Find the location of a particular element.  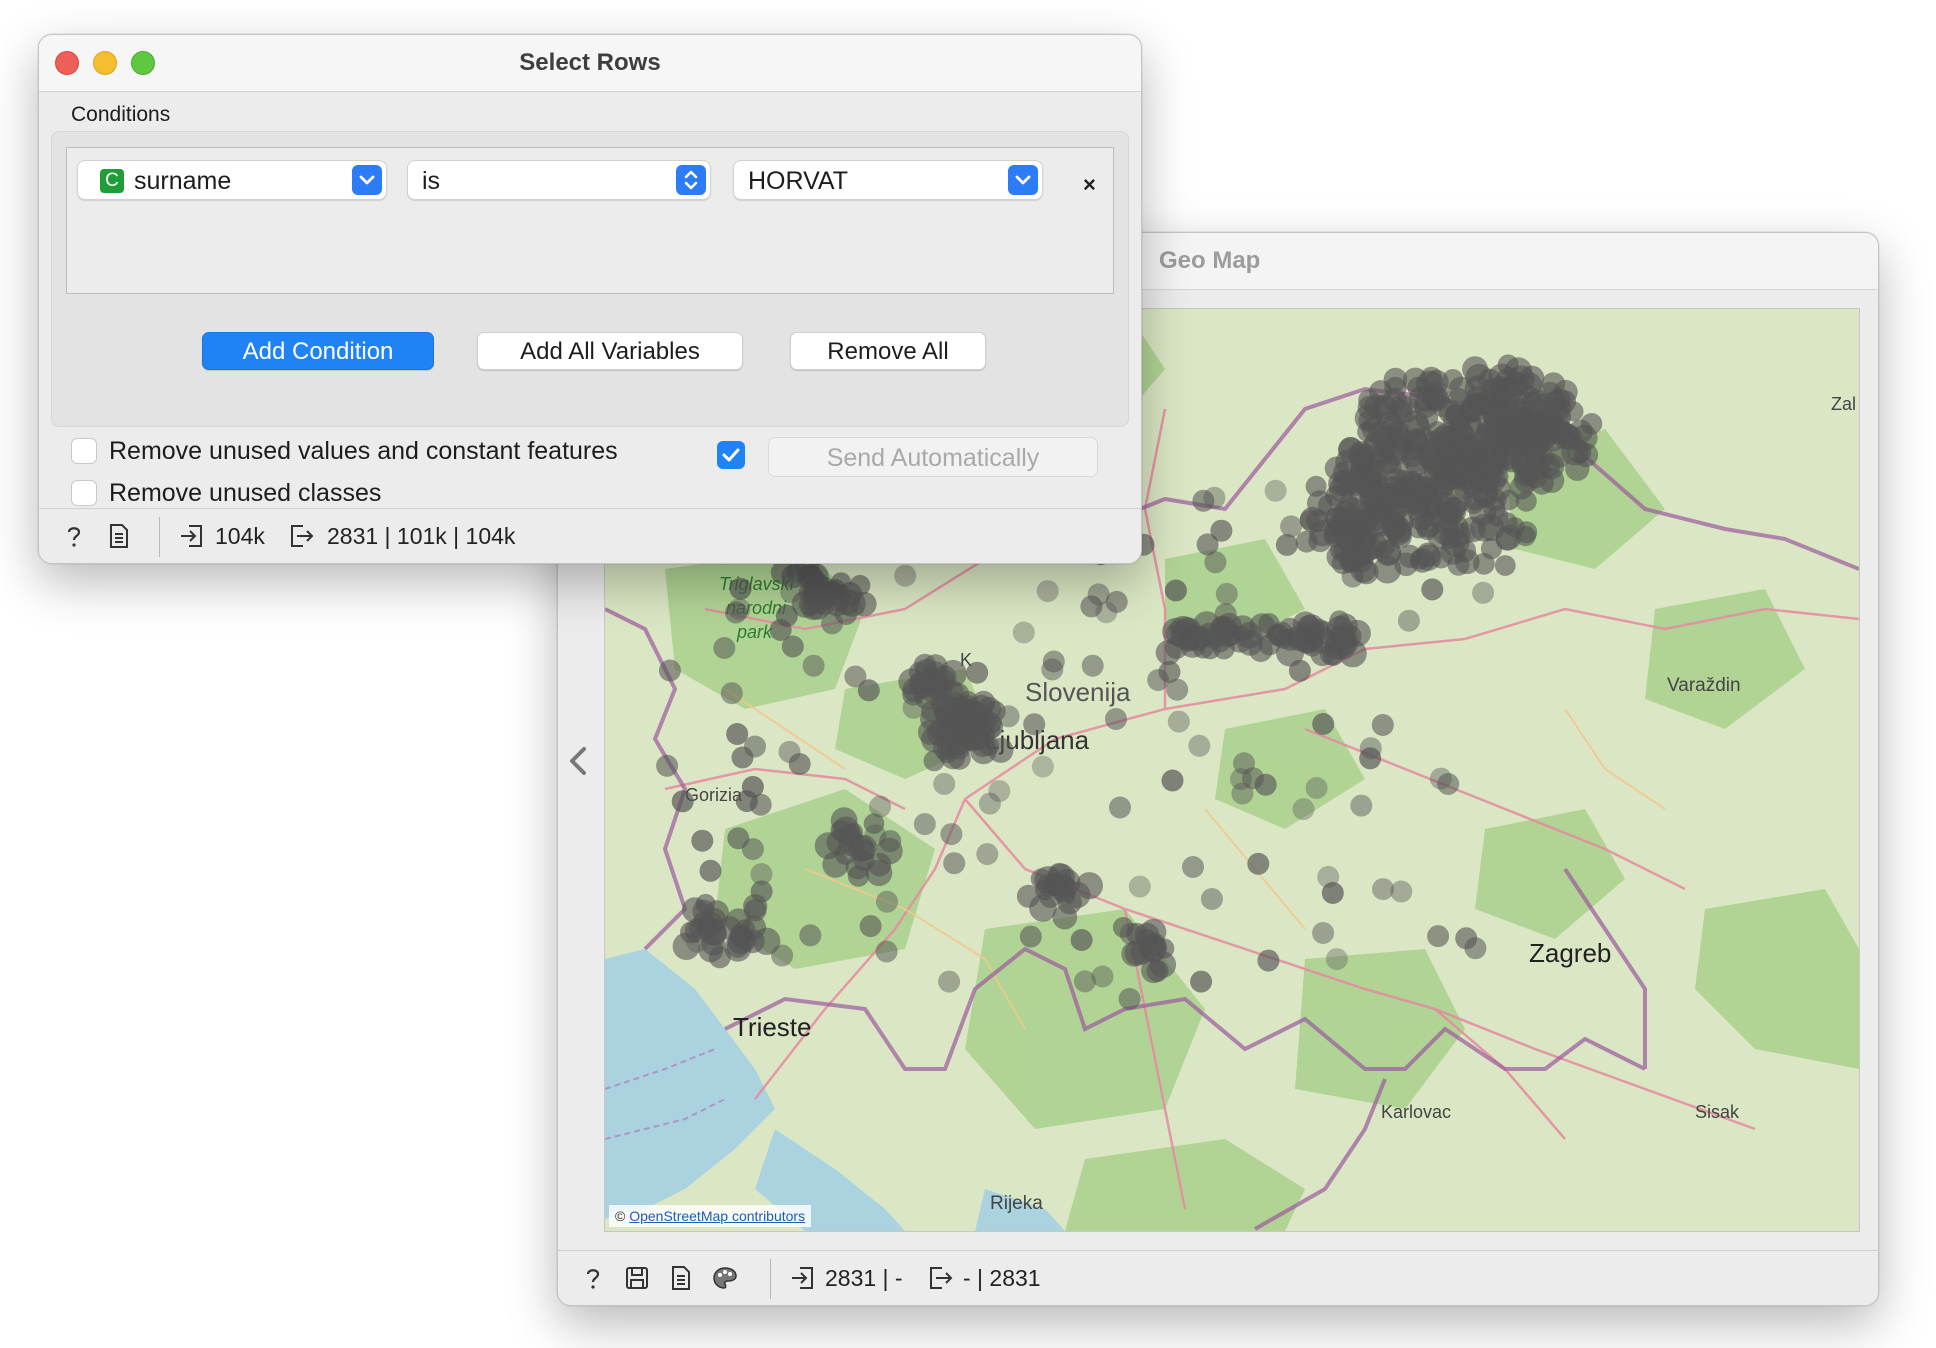

help-icon is located at coordinates (593, 1278).